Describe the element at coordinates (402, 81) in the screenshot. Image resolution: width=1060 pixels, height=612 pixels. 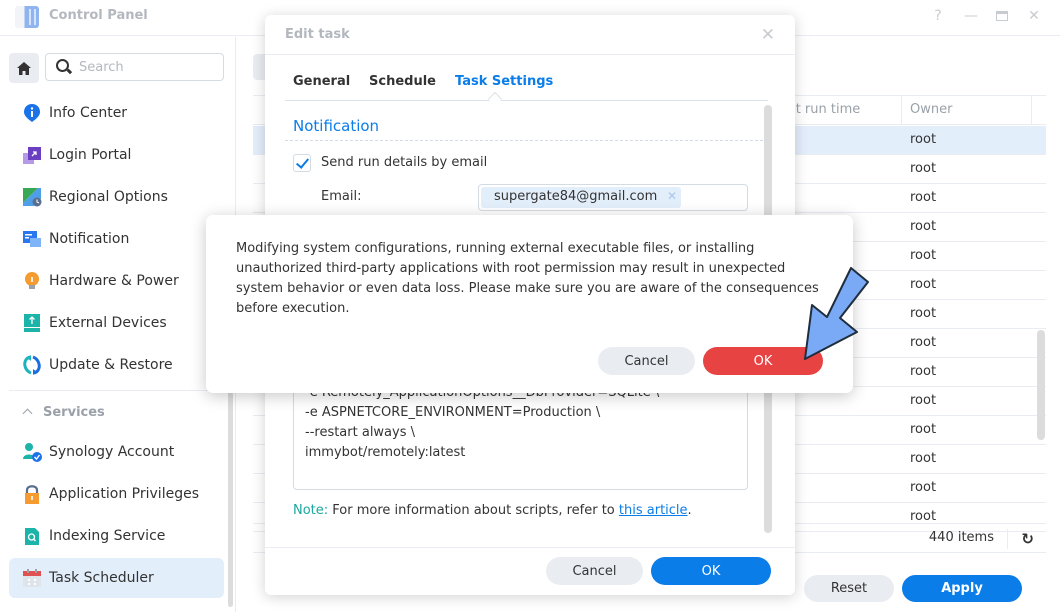
I see `tab-schedule: Schedule` at that location.